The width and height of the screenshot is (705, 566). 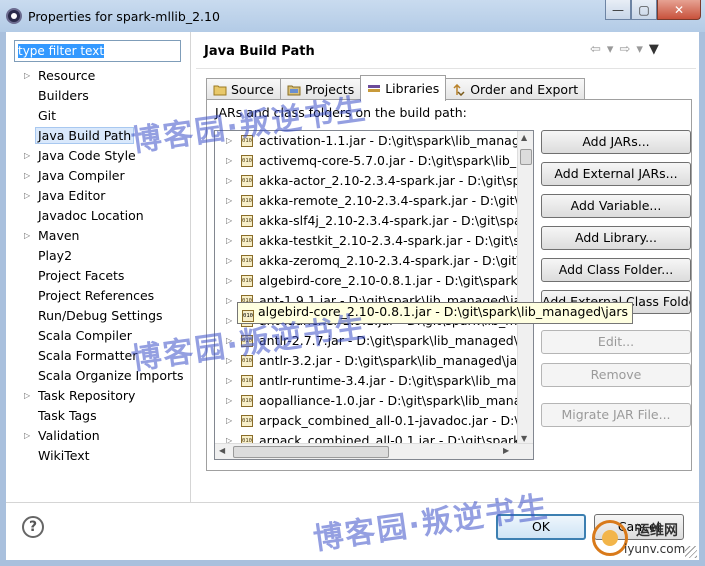 I want to click on view-menu-icon: ▼, so click(x=654, y=49).